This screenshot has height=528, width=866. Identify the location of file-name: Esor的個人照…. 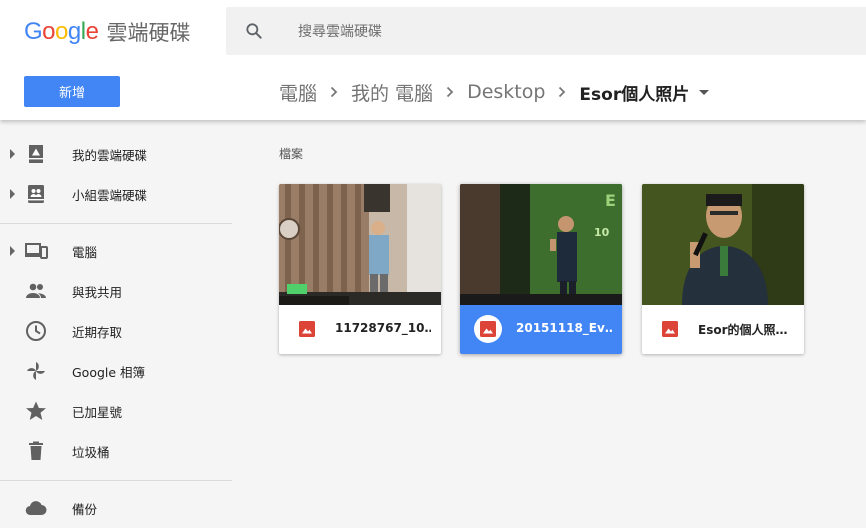
(743, 330).